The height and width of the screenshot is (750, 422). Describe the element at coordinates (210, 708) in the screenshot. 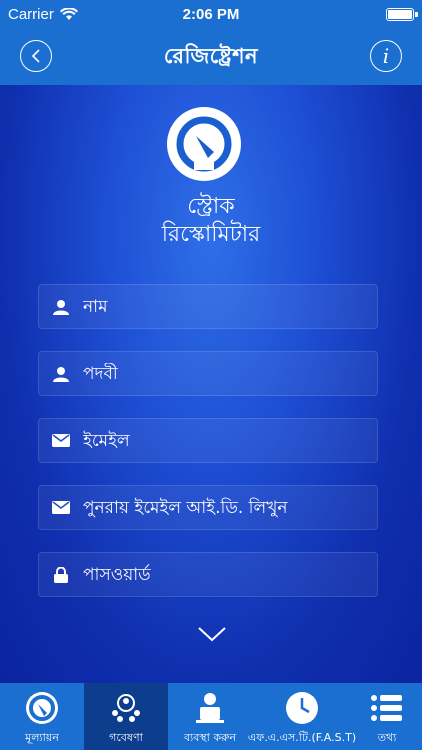

I see `manage-icon` at that location.